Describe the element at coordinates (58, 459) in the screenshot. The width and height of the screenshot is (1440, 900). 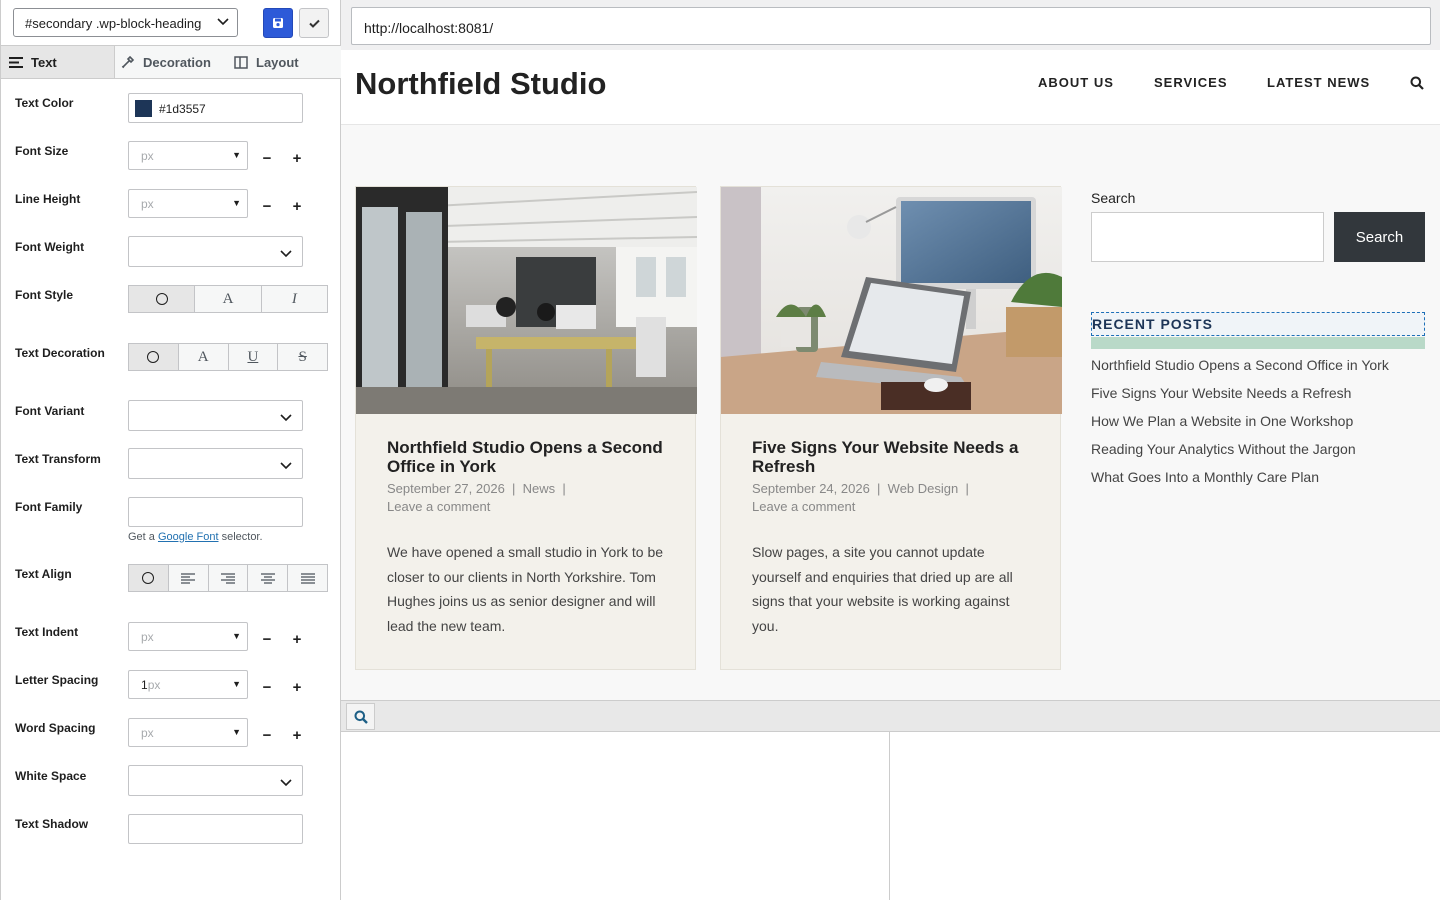
I see `text-transform-label: Text Transform` at that location.